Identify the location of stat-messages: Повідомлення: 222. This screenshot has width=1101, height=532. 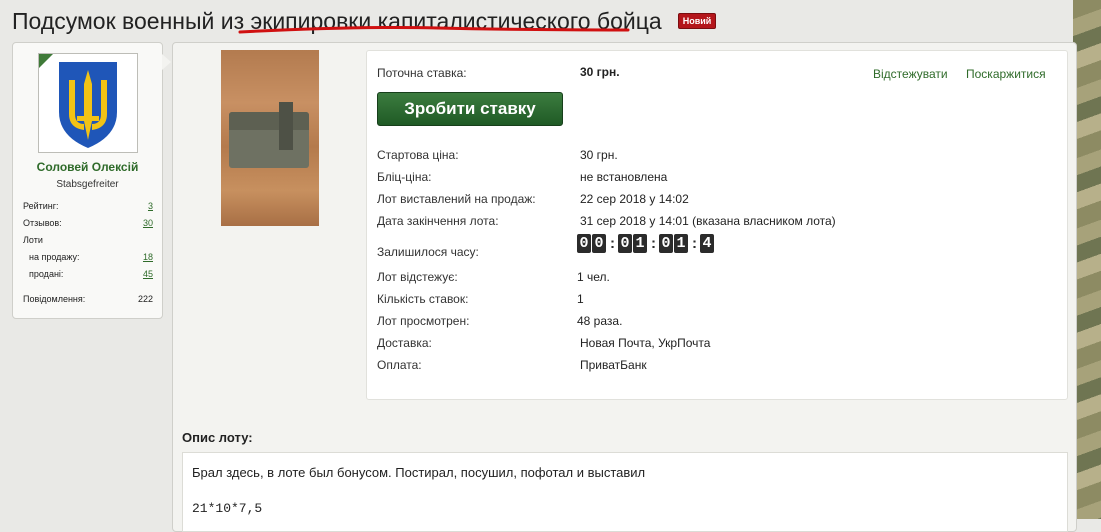
(88, 299).